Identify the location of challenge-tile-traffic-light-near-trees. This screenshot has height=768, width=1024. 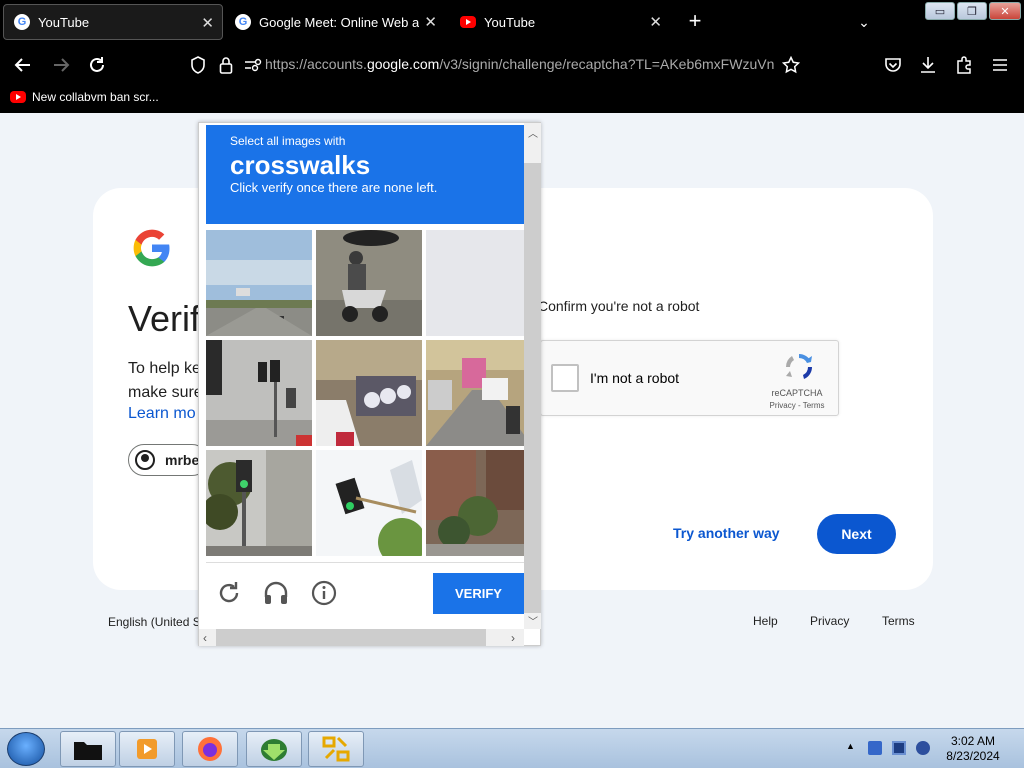
(259, 503).